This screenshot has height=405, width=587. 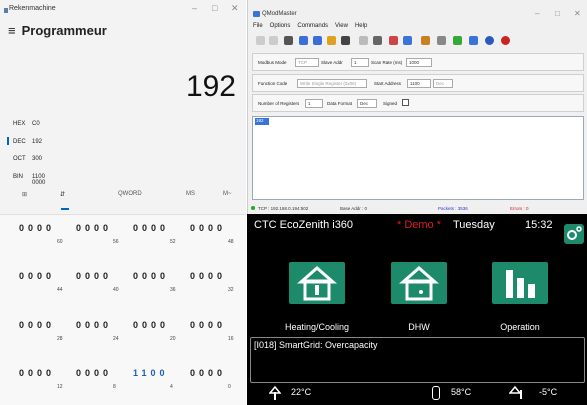 What do you see at coordinates (37, 159) in the screenshot?
I see `radix-value: 300` at bounding box center [37, 159].